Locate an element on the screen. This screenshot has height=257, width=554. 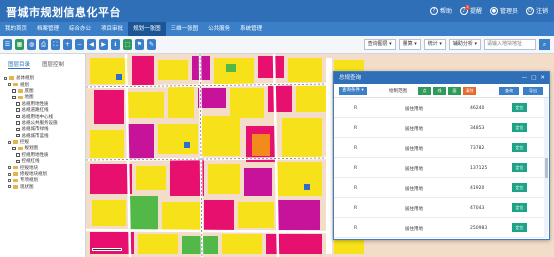
statistics-dropdown: 统计 ▾ is located at coordinates (434, 44).